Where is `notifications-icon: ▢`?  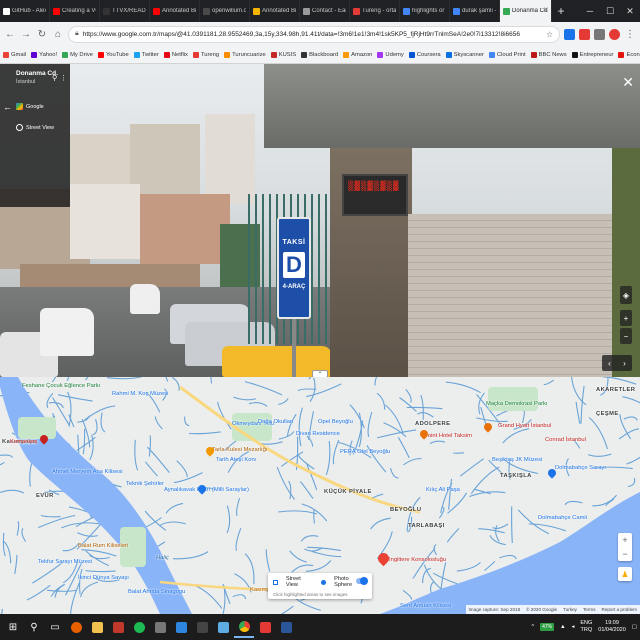
notifications-icon: ▢ is located at coordinates (634, 627).